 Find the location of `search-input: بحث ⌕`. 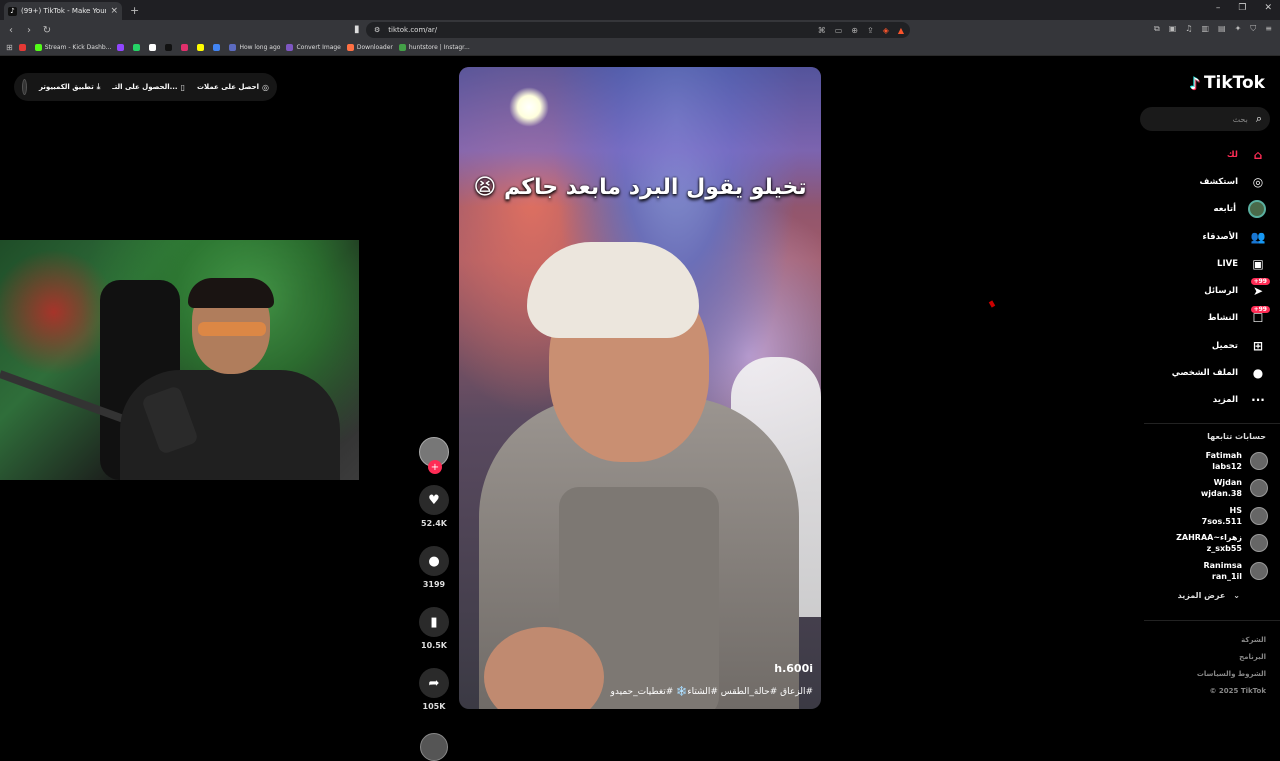

search-input: بحث ⌕ is located at coordinates (1205, 119).